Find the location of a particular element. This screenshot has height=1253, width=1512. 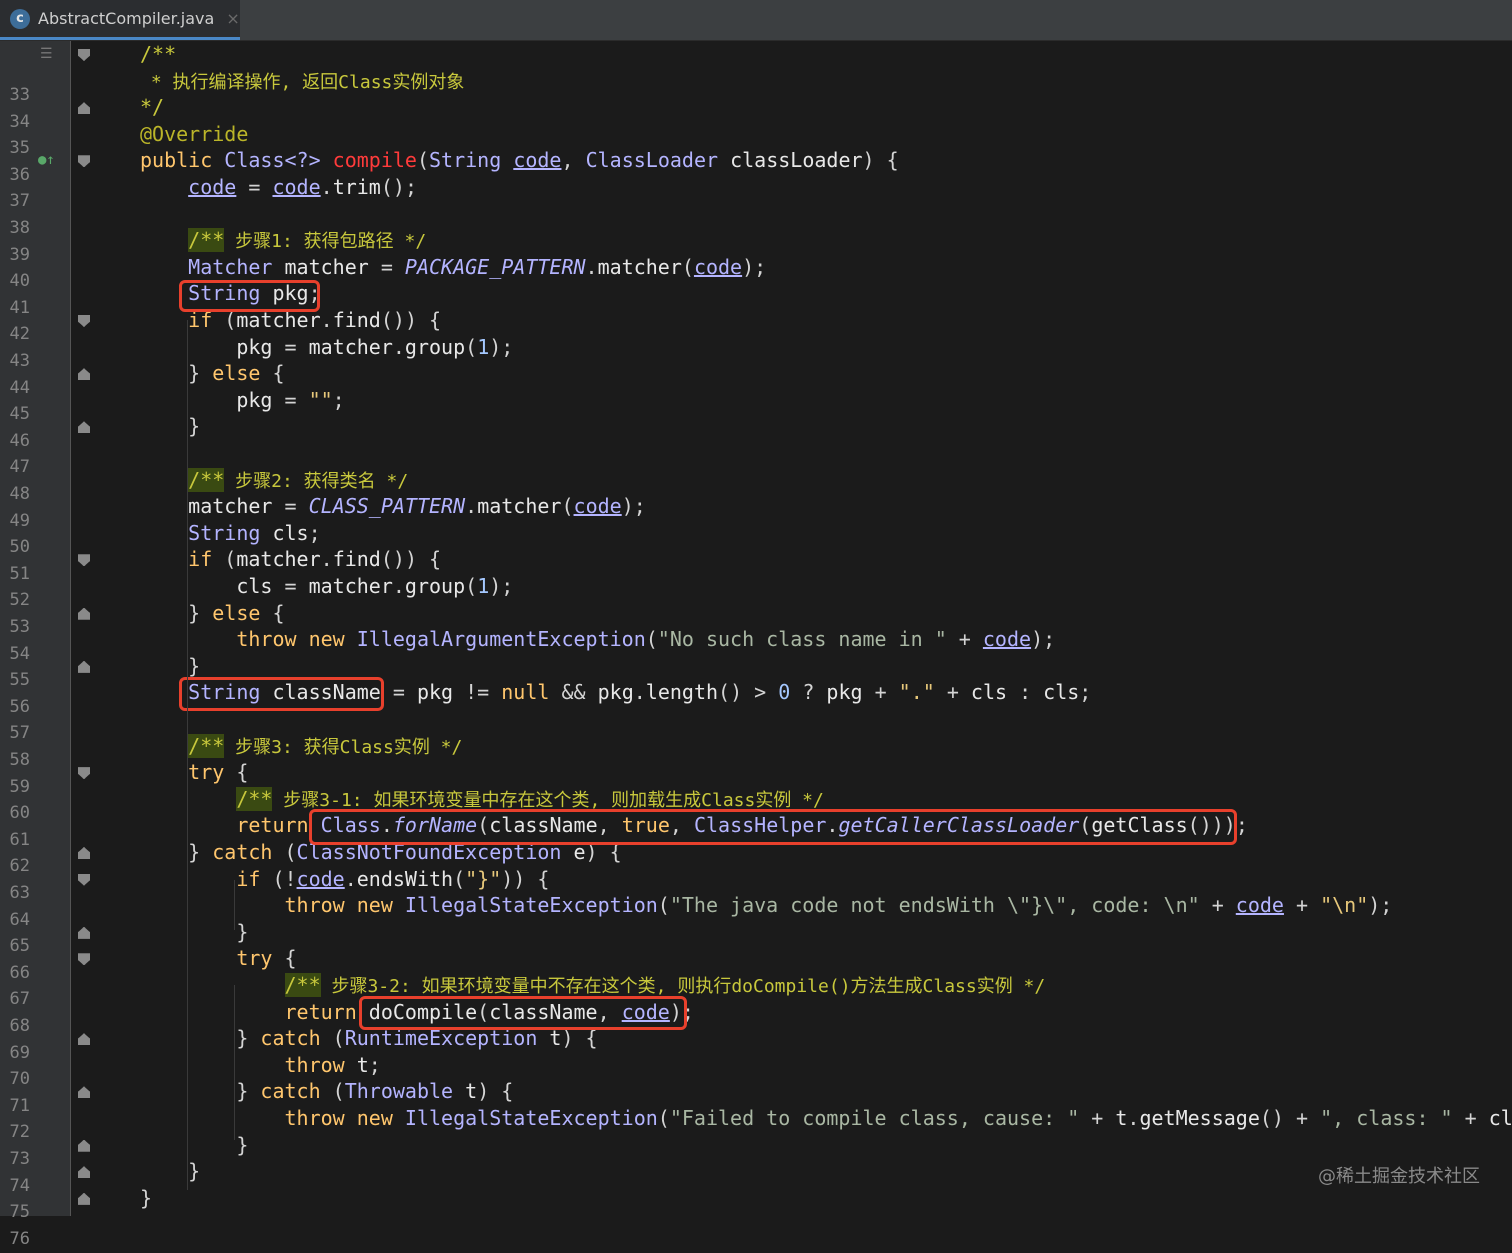

code-token: () + is located at coordinates (1290, 1118).